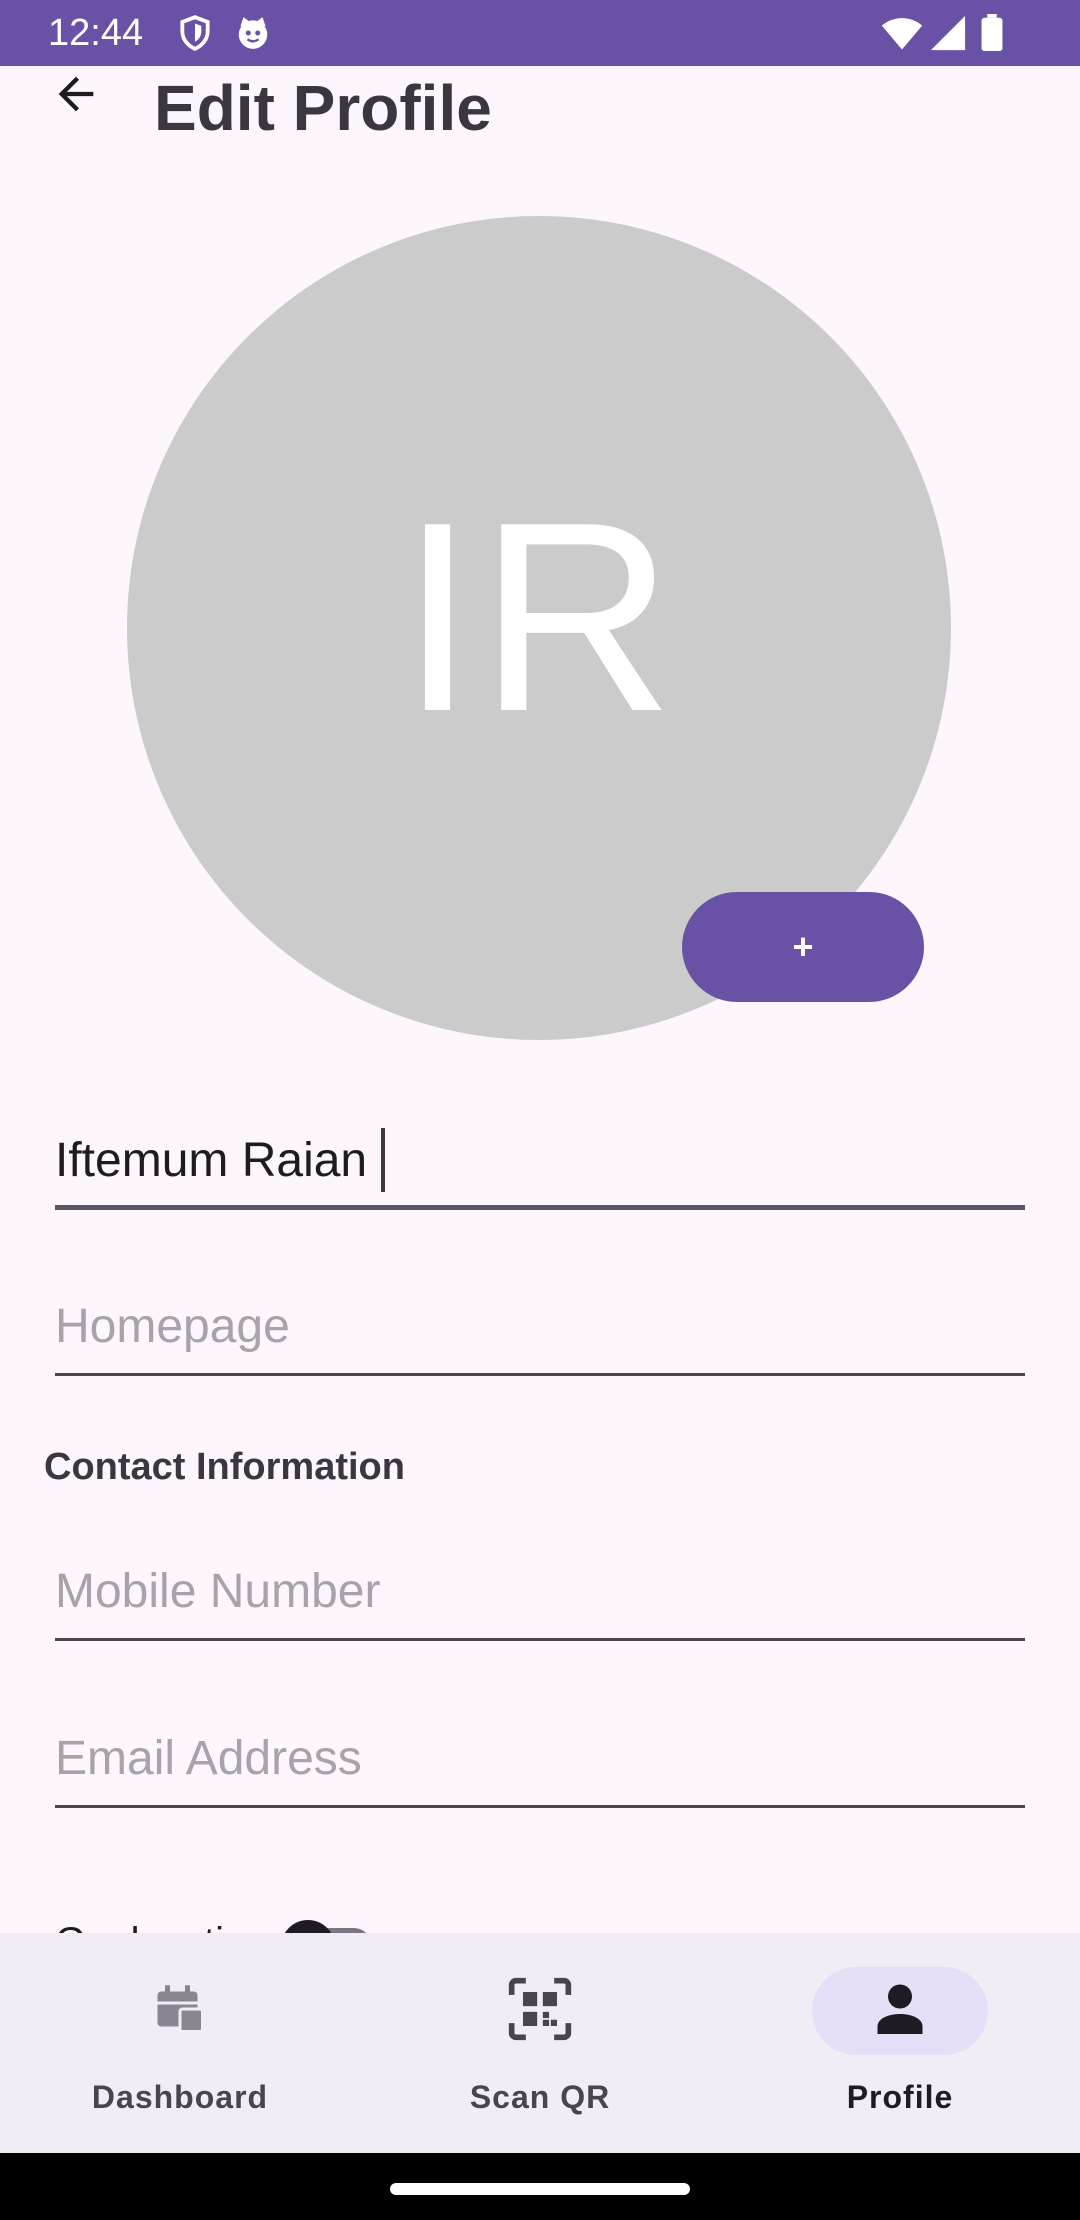 The width and height of the screenshot is (1080, 2220). I want to click on nav-item-profile: Profile, so click(900, 2043).